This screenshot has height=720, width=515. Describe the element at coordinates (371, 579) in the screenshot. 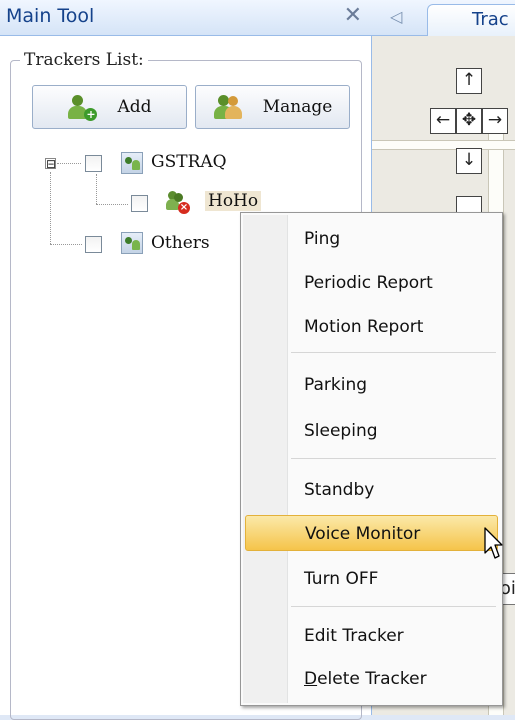

I see `menu-item-turn-off: Turn OFF` at that location.